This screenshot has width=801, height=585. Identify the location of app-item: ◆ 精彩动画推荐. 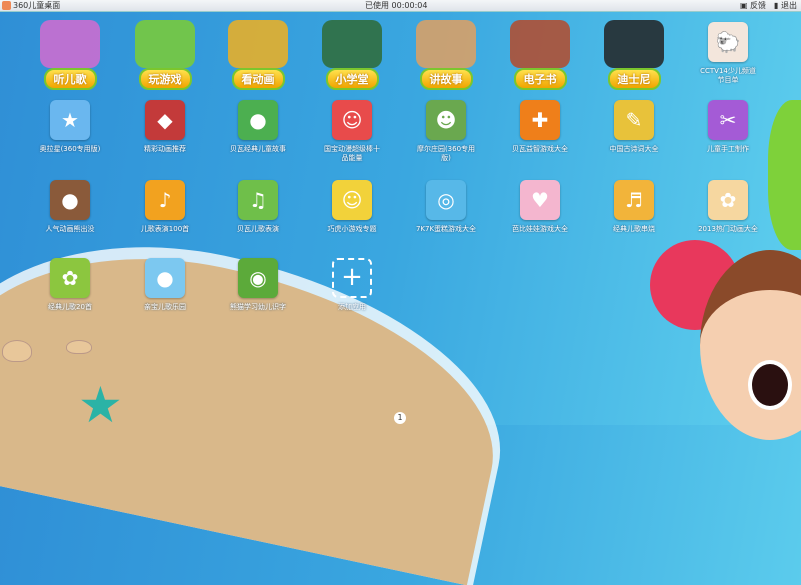
(165, 127).